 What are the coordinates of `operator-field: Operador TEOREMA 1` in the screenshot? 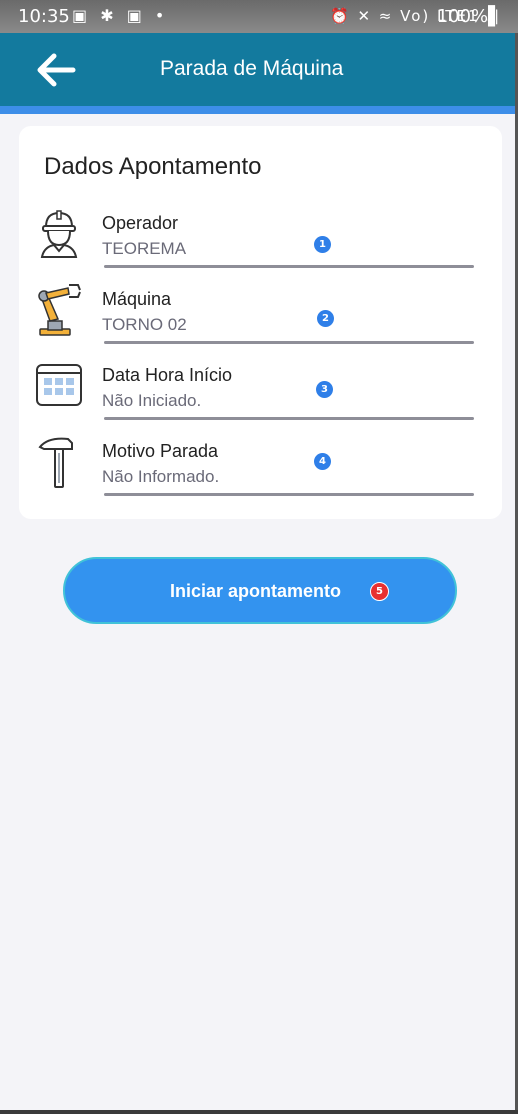 It's located at (260, 241).